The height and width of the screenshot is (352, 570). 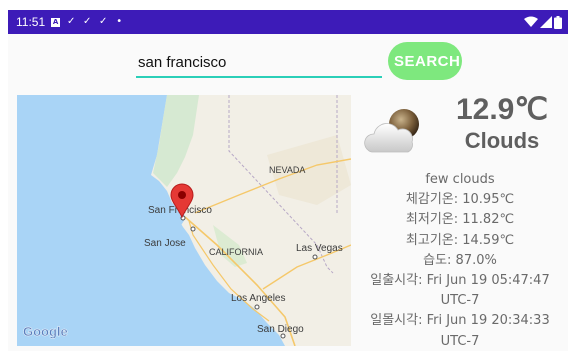 I want to click on map-label-las-vegas: Las Vegas, so click(x=319, y=248).